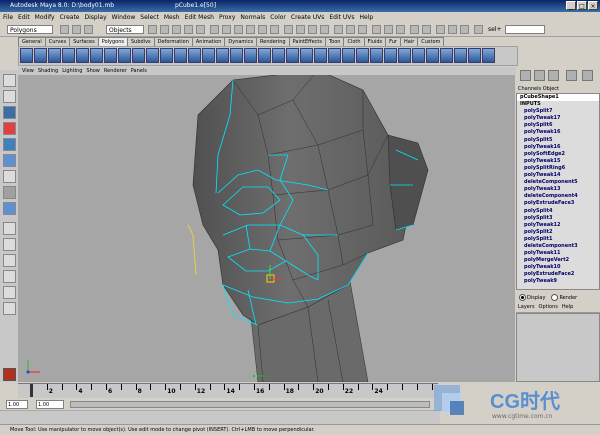 This screenshot has width=600, height=435. I want to click on input-node: polyTweak16, so click(558, 147).